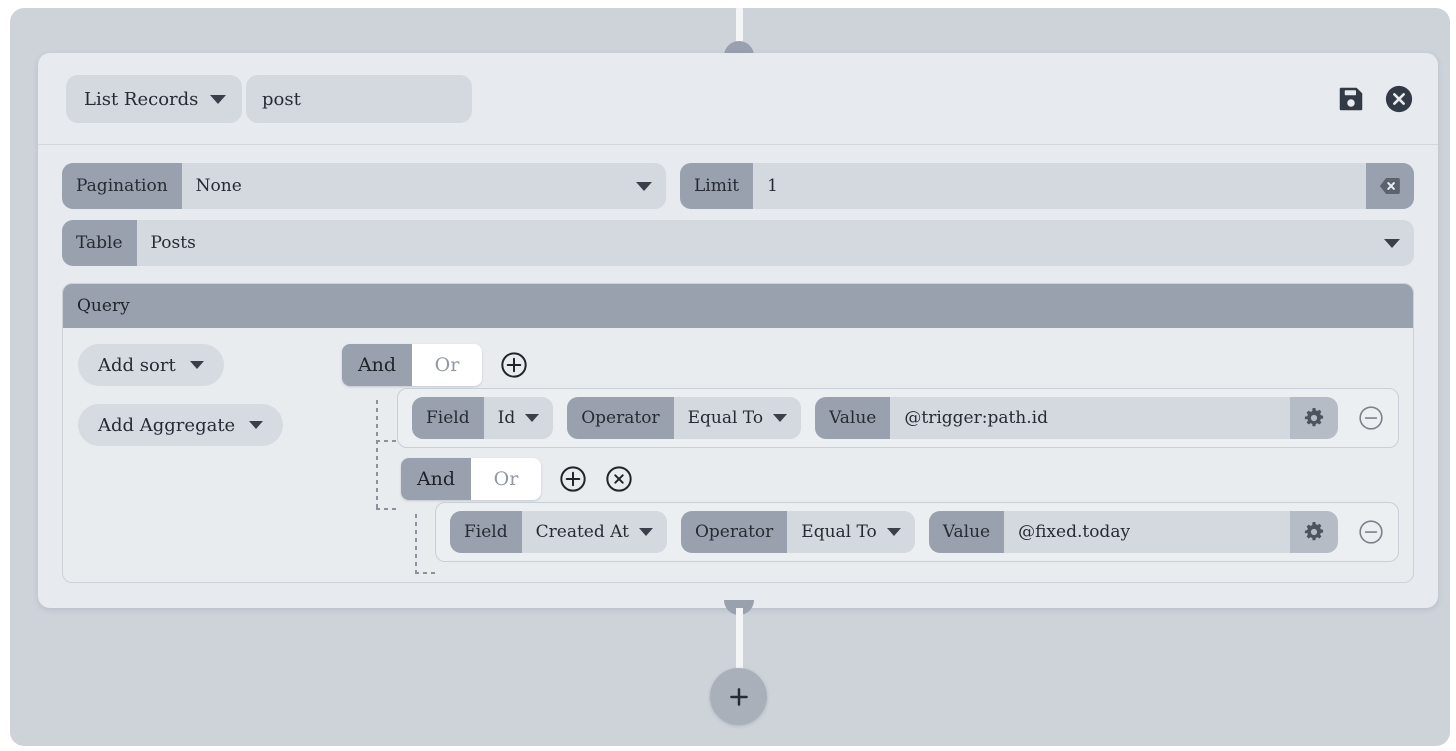 This screenshot has height=751, width=1456. What do you see at coordinates (738, 306) in the screenshot?
I see `query-panel-title: Query` at bounding box center [738, 306].